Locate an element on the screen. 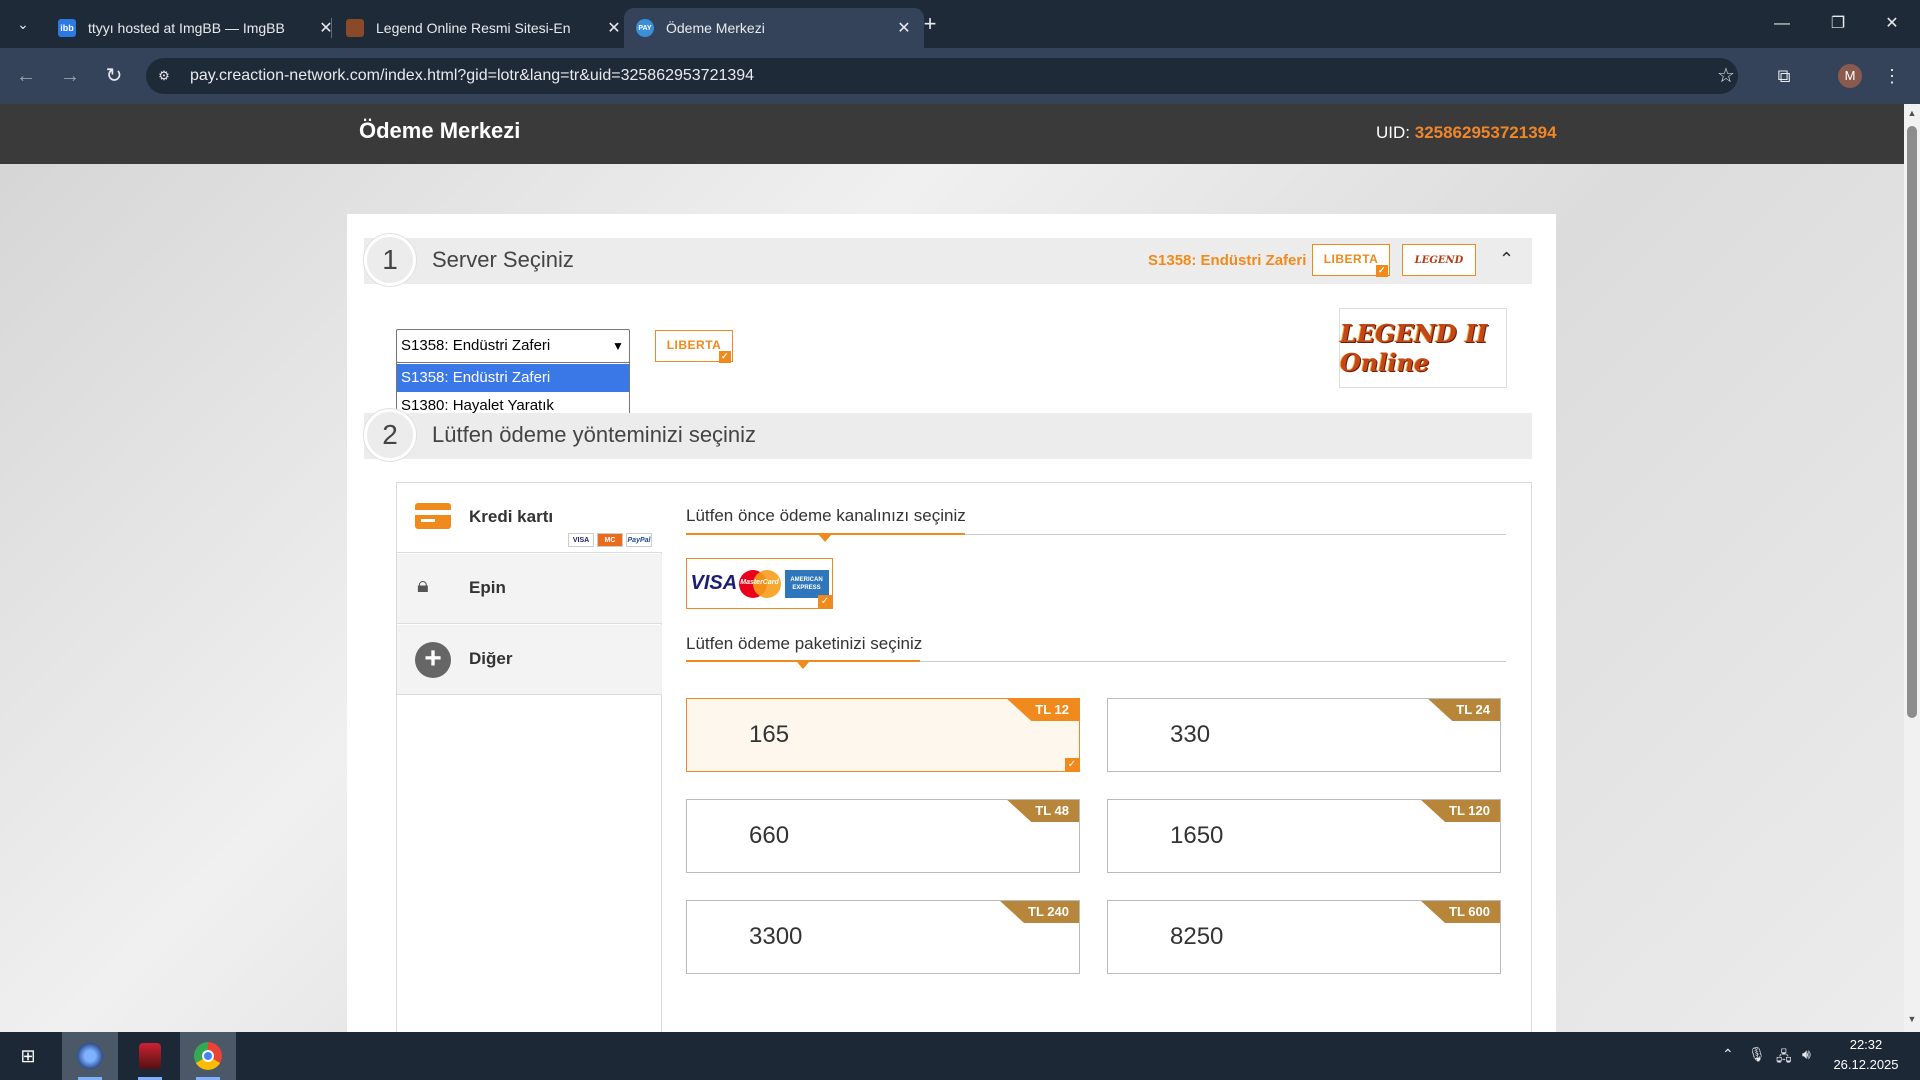 This screenshot has height=1080, width=1920. close-window-icon: ✕ is located at coordinates (1892, 24).